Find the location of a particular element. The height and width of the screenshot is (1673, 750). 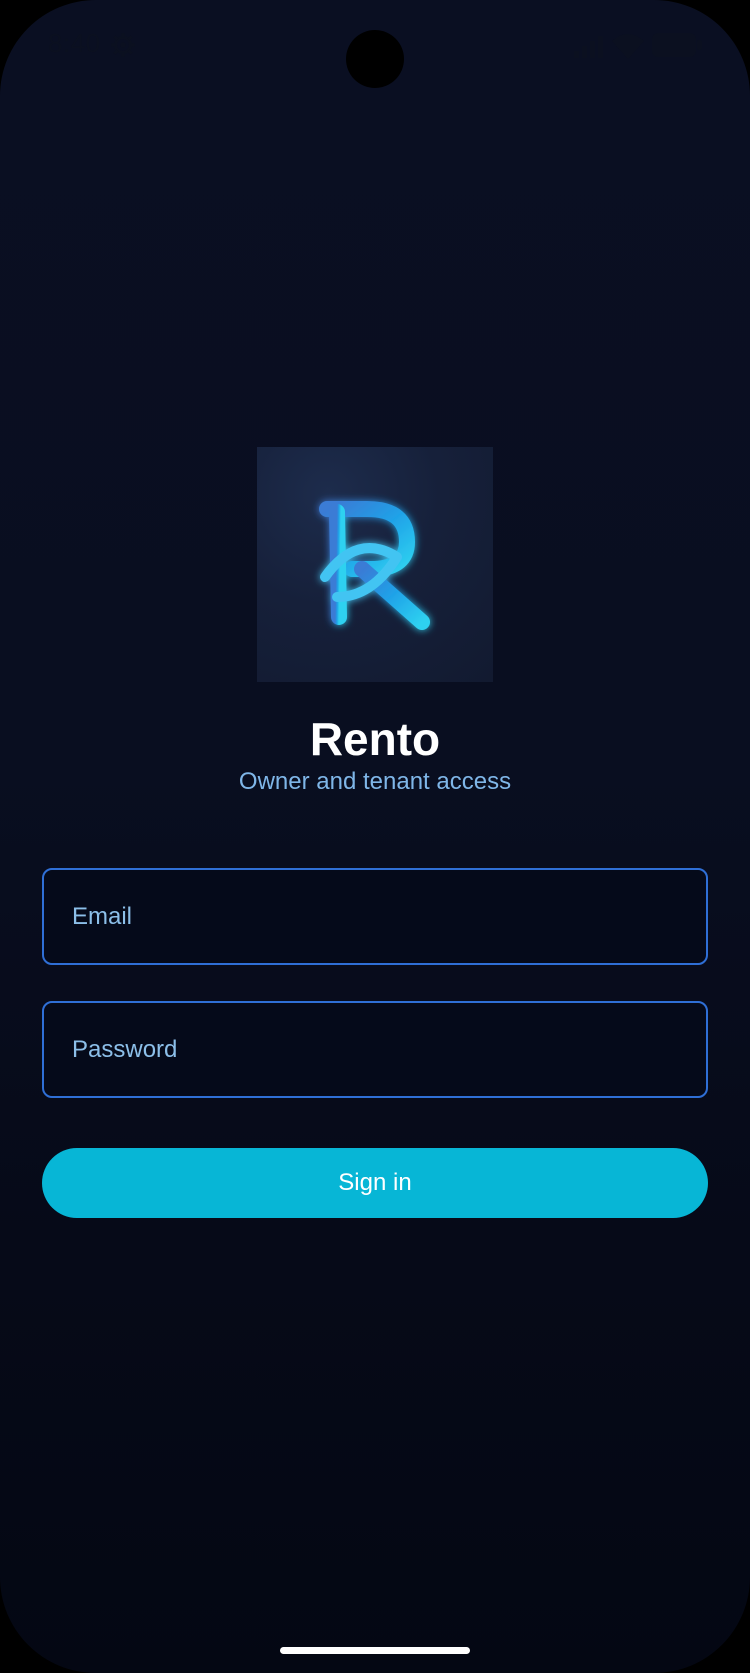

rento-logo is located at coordinates (375, 564).